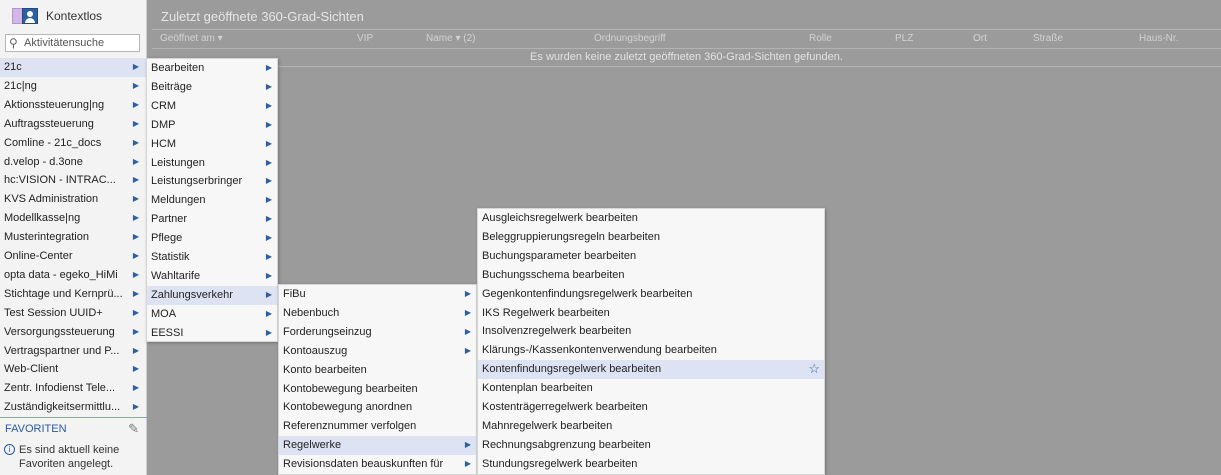 The height and width of the screenshot is (475, 1221). I want to click on menu-item: Kontoauszug ▶, so click(377, 351).